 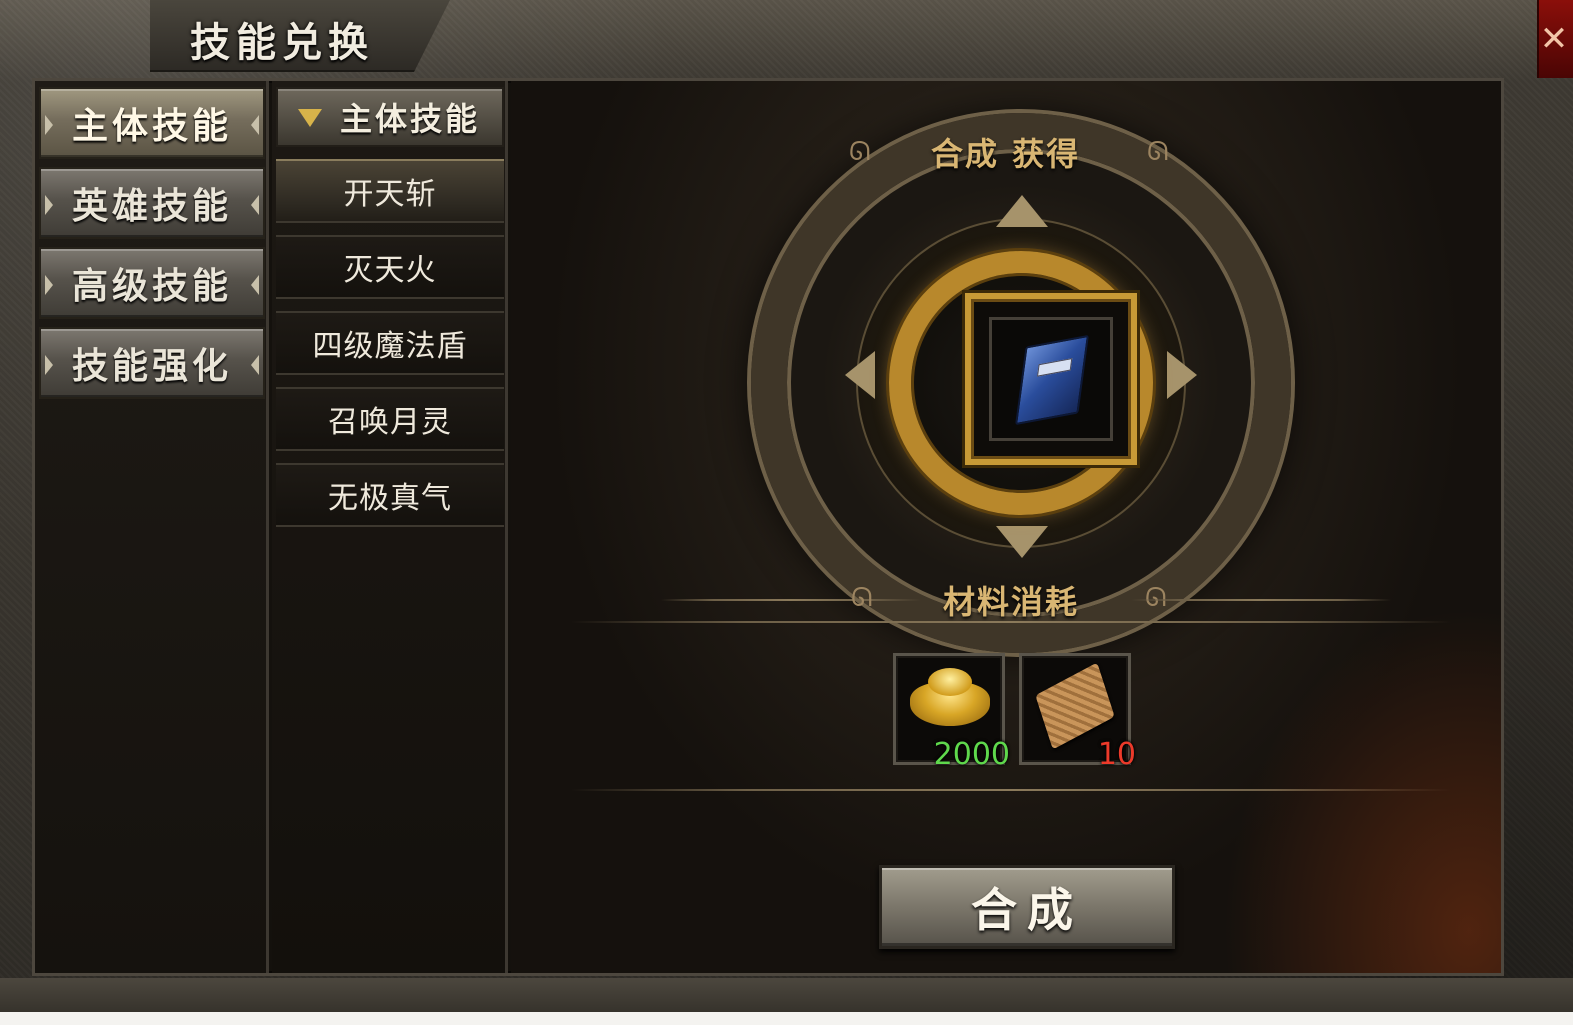 I want to click on skill-item-label: 开天斩, so click(x=390, y=194).